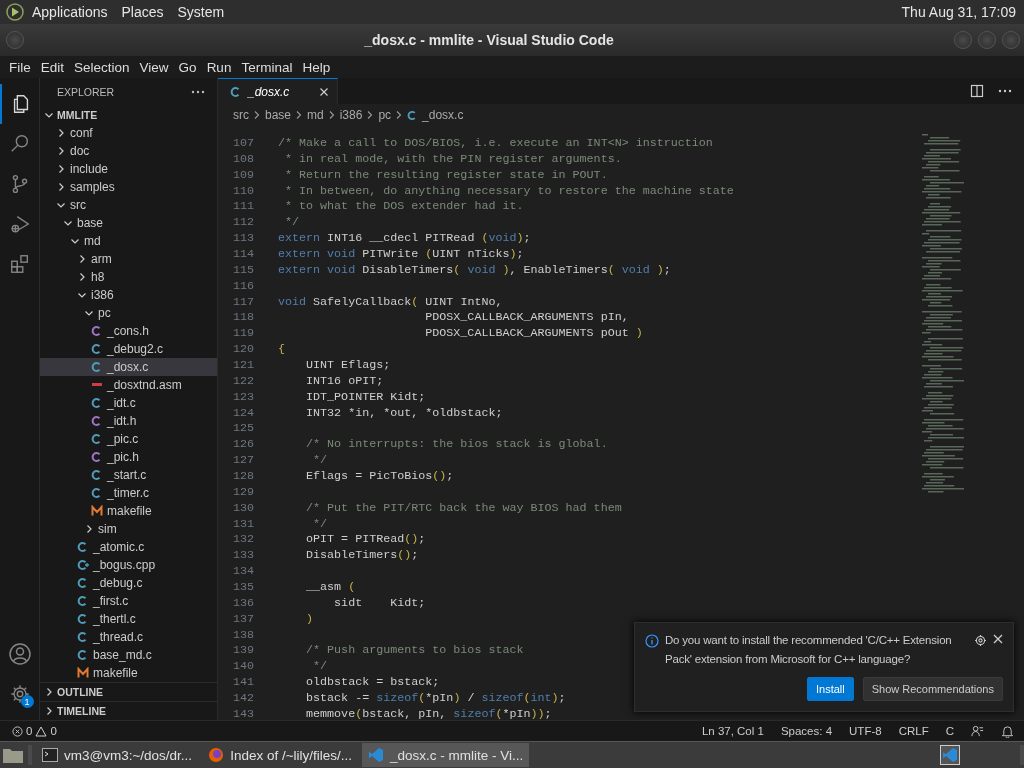  Describe the element at coordinates (344, 380) in the screenshot. I see `code-line: INT16 oPIT;` at that location.